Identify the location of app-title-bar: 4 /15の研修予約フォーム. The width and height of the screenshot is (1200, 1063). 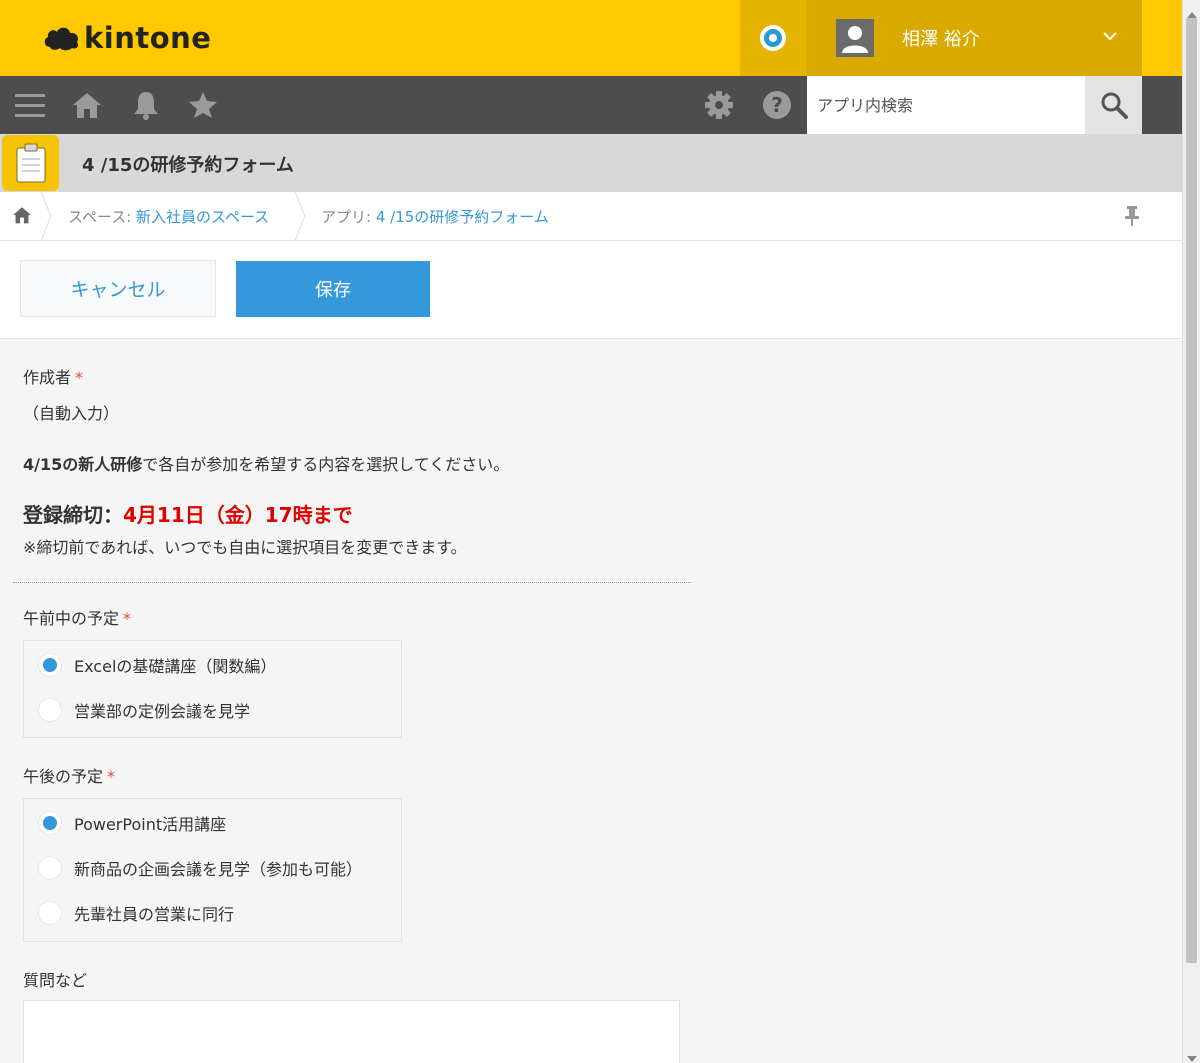
(591, 163).